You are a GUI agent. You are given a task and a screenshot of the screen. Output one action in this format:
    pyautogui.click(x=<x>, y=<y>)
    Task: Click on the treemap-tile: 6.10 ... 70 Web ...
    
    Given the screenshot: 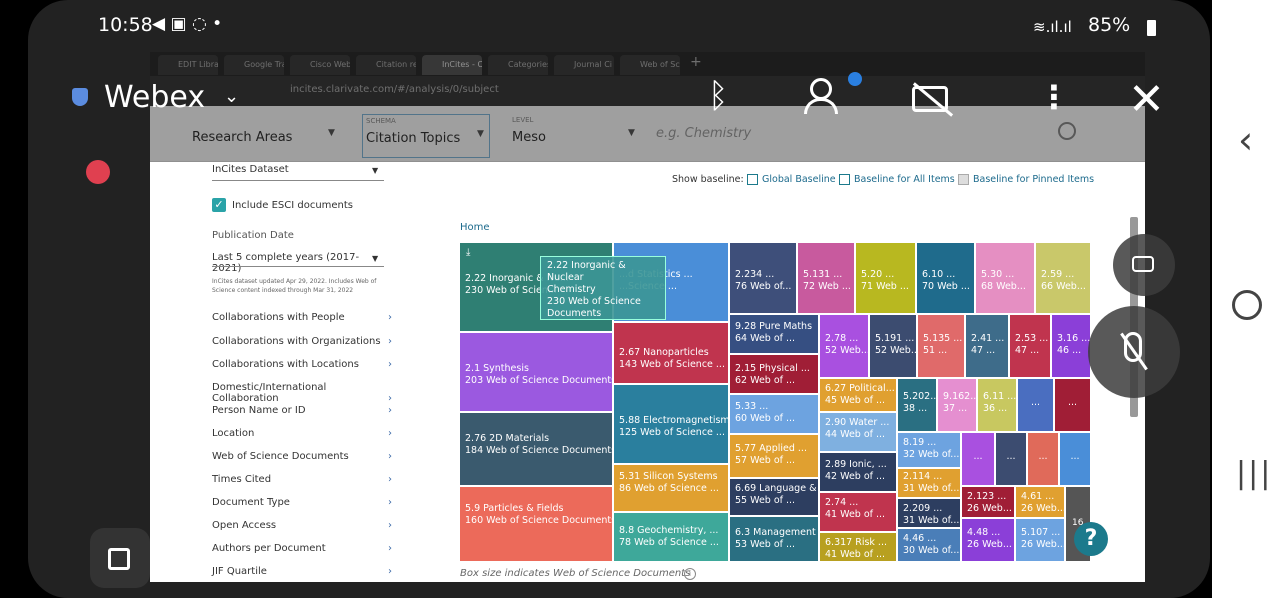 What is the action you would take?
    pyautogui.click(x=945, y=278)
    